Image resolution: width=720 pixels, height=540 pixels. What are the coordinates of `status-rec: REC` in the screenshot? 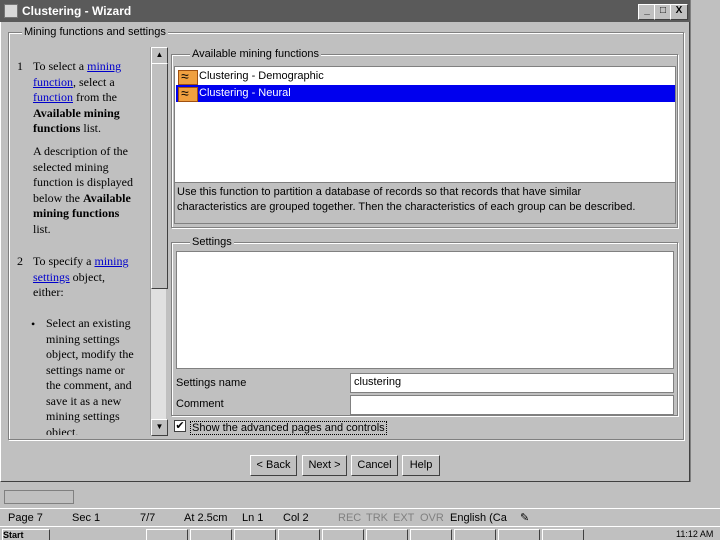 It's located at (349, 518).